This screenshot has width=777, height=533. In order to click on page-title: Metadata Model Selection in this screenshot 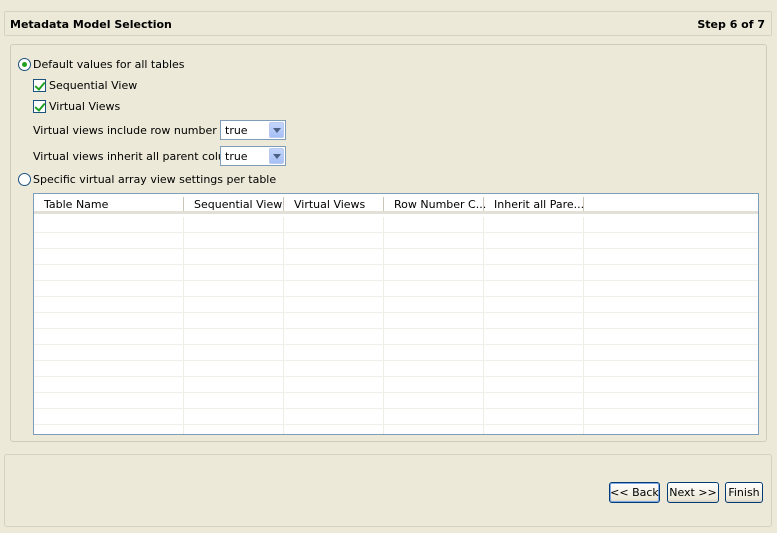, I will do `click(91, 24)`.